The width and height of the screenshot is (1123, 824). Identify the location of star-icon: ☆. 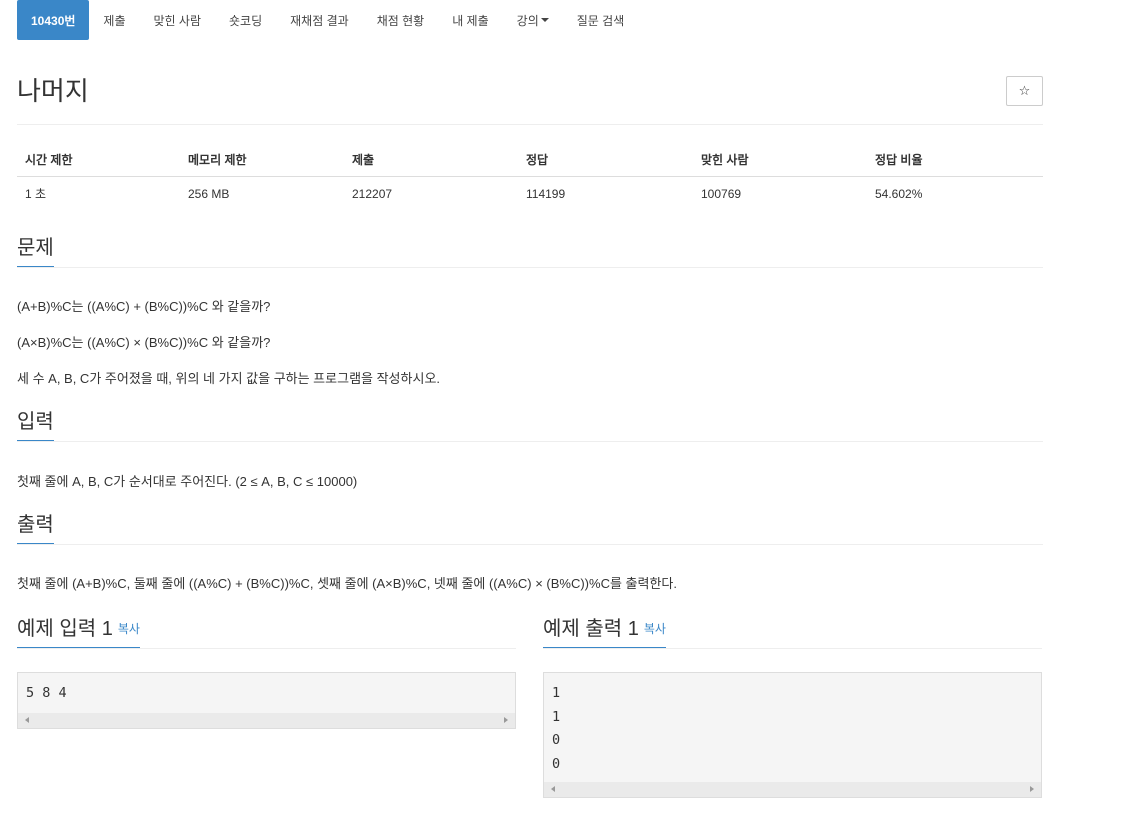
(1024, 90).